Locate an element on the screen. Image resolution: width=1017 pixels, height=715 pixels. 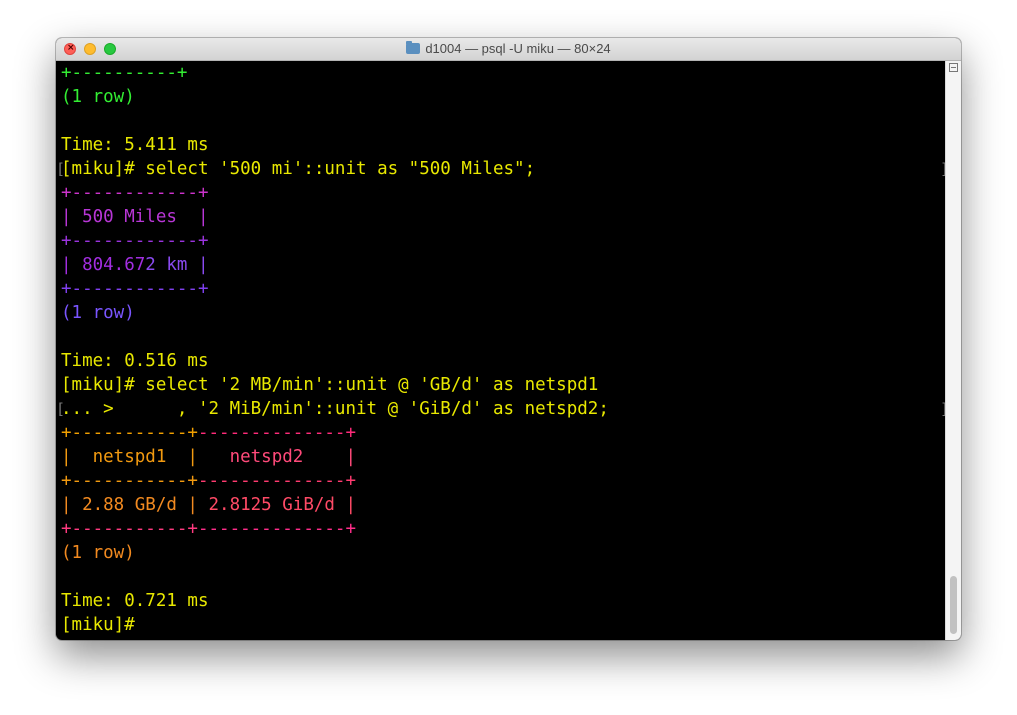
folder-icon is located at coordinates (413, 47).